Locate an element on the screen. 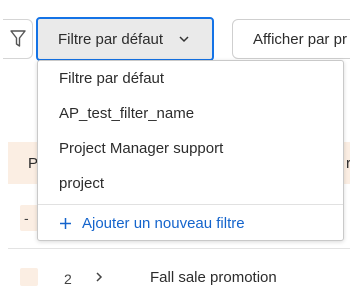 This screenshot has height=287, width=350. dropdown-divider is located at coordinates (190, 204).